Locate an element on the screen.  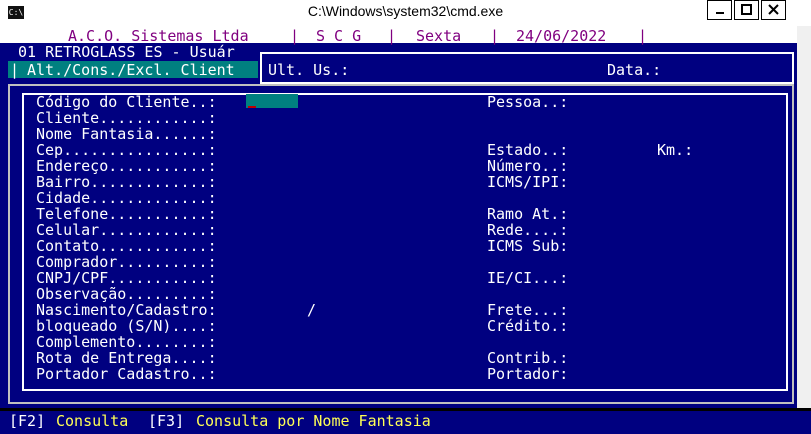
close-button is located at coordinates (773, 10).